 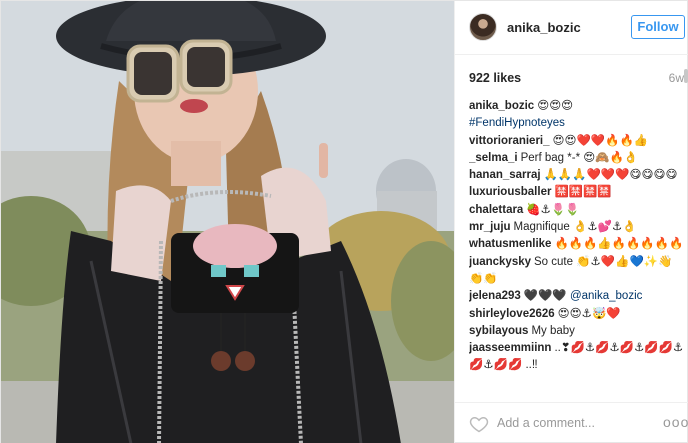 What do you see at coordinates (658, 27) in the screenshot?
I see `follow-button: Follow` at bounding box center [658, 27].